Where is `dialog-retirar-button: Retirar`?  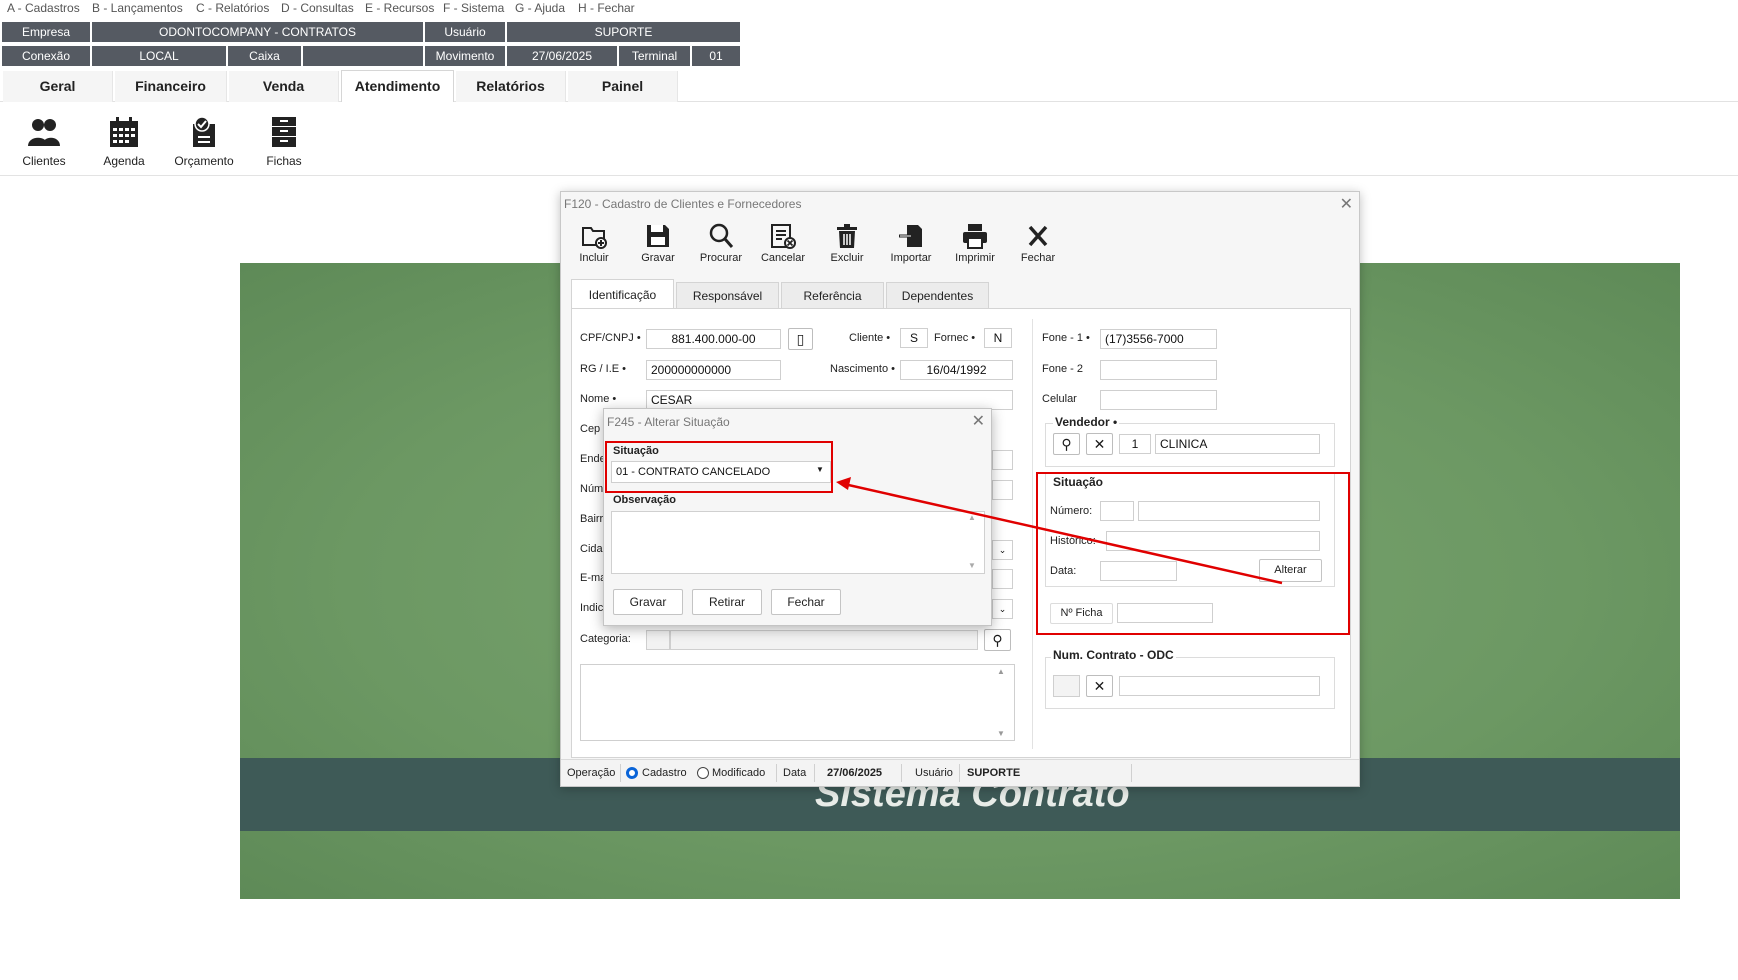 dialog-retirar-button: Retirar is located at coordinates (727, 602).